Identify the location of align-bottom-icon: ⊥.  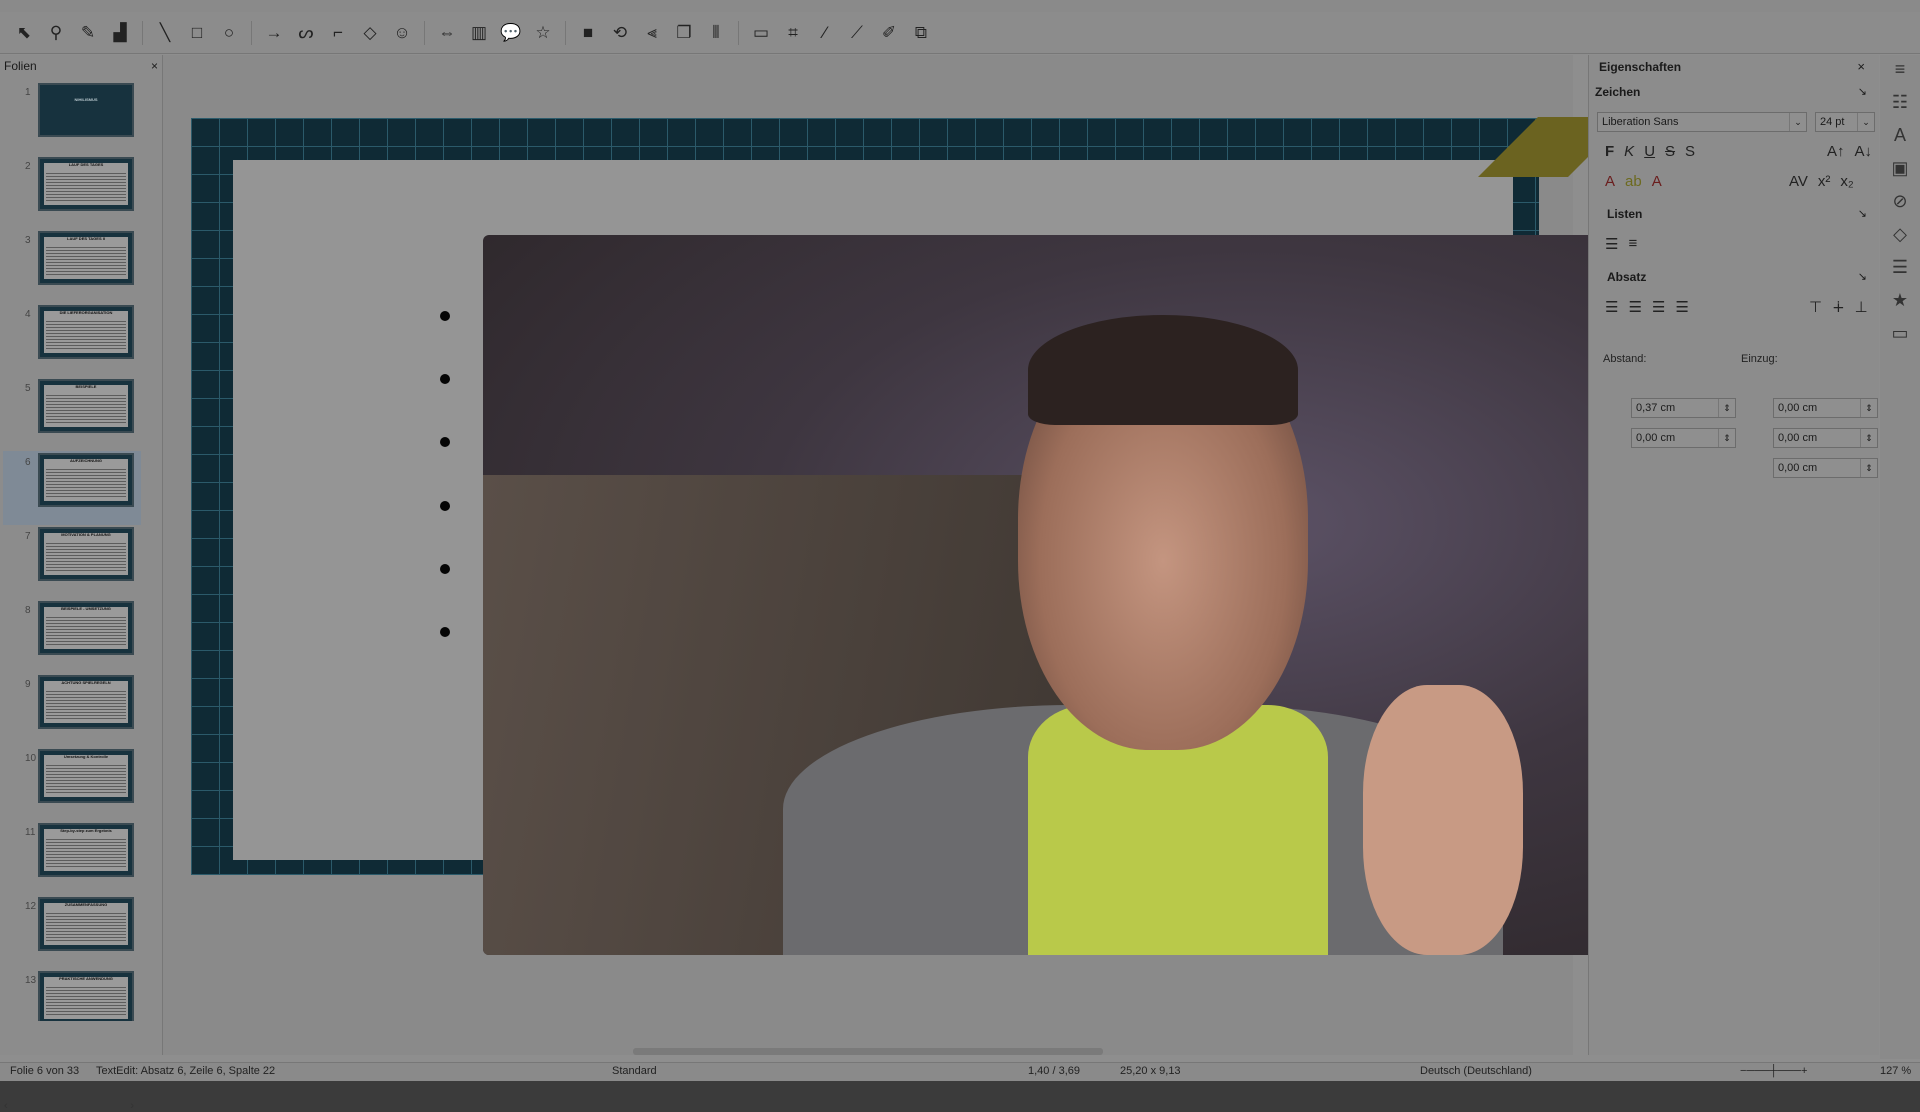
(1861, 307).